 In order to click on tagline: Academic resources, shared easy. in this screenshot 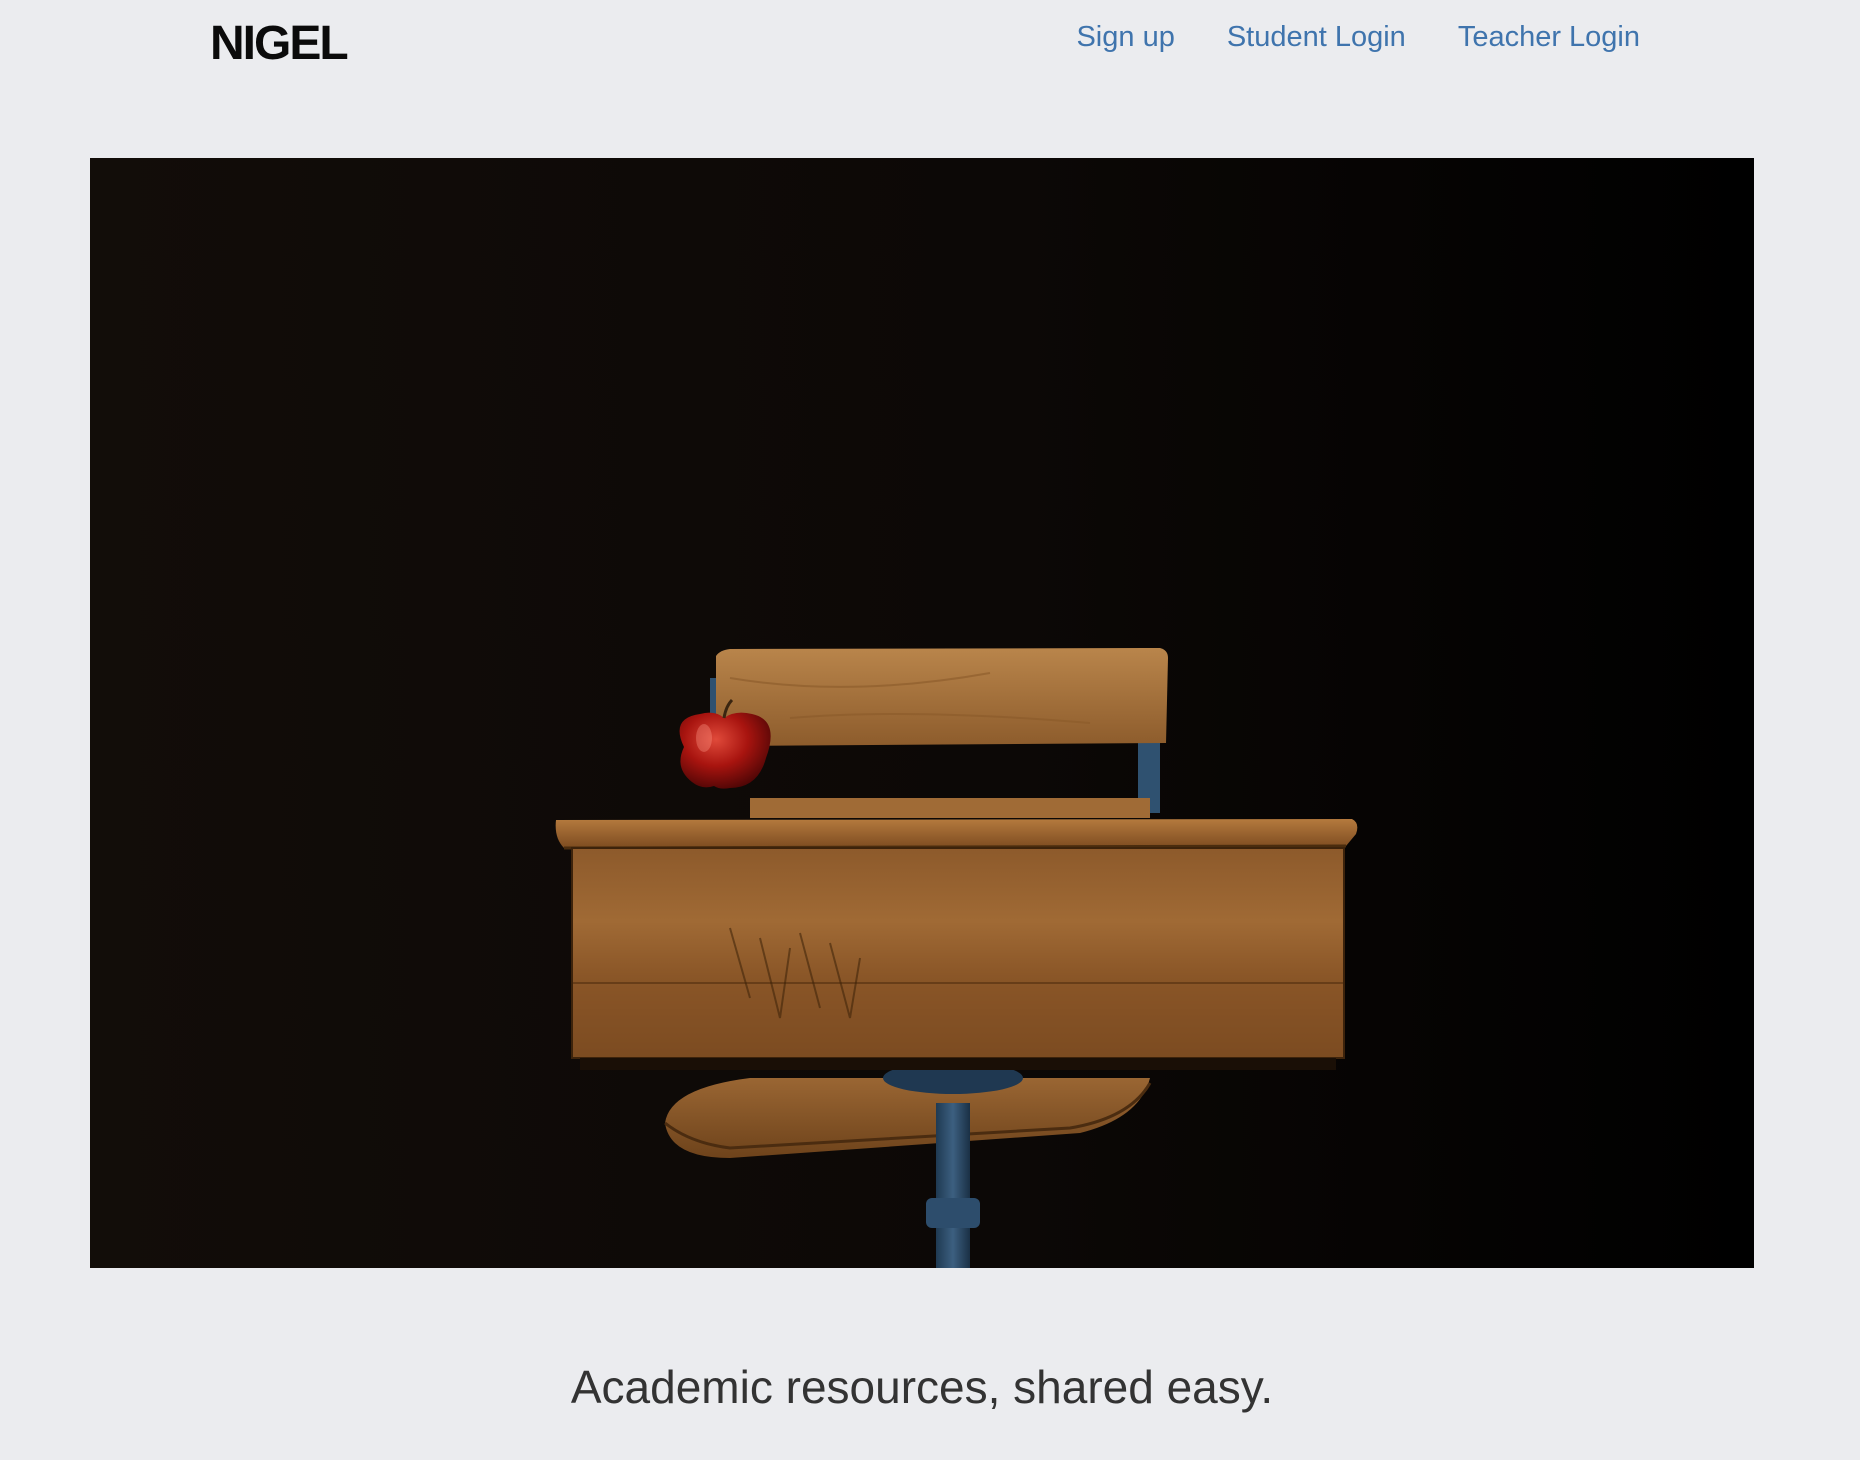, I will do `click(922, 1387)`.